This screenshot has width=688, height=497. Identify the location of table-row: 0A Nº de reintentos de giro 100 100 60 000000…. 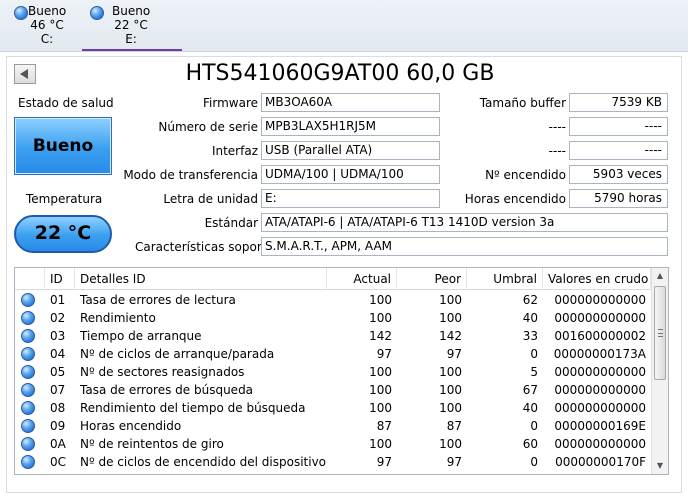
(333, 444).